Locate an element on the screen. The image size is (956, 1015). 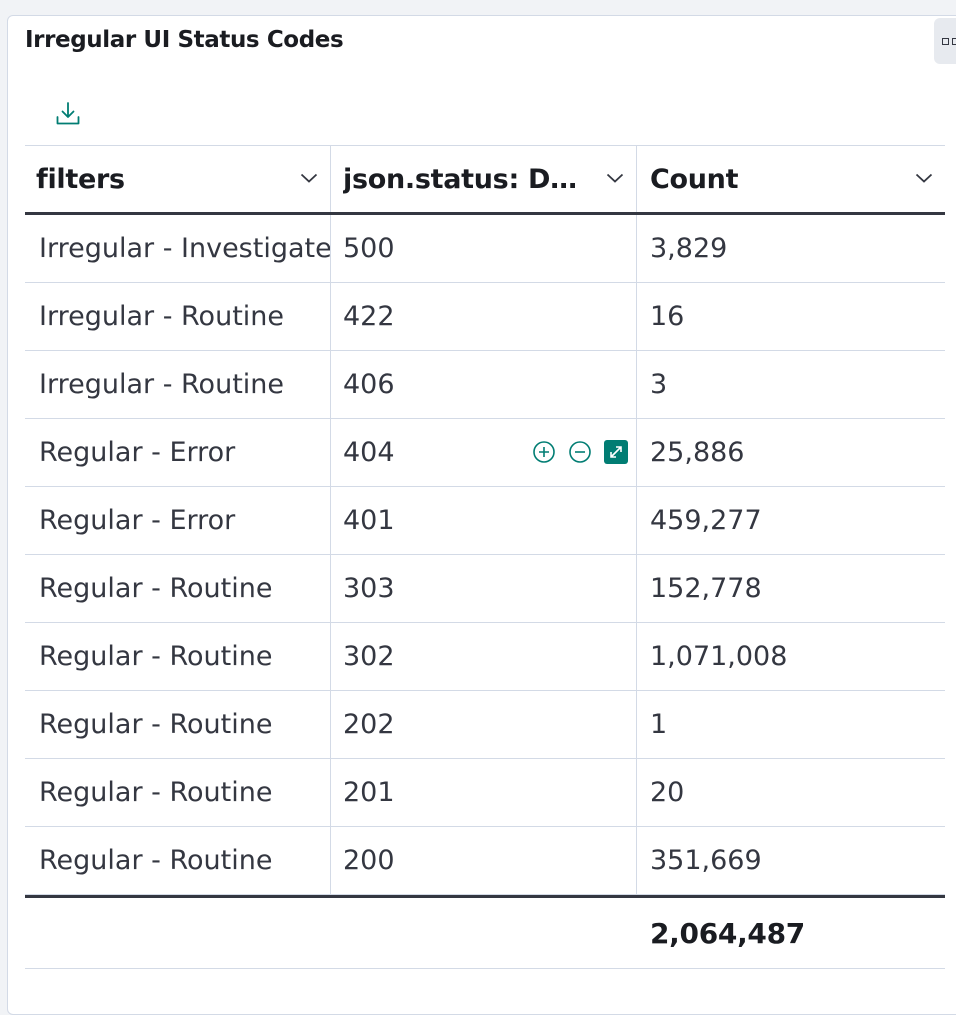
table-footer-row: 2,064,487 is located at coordinates (485, 932).